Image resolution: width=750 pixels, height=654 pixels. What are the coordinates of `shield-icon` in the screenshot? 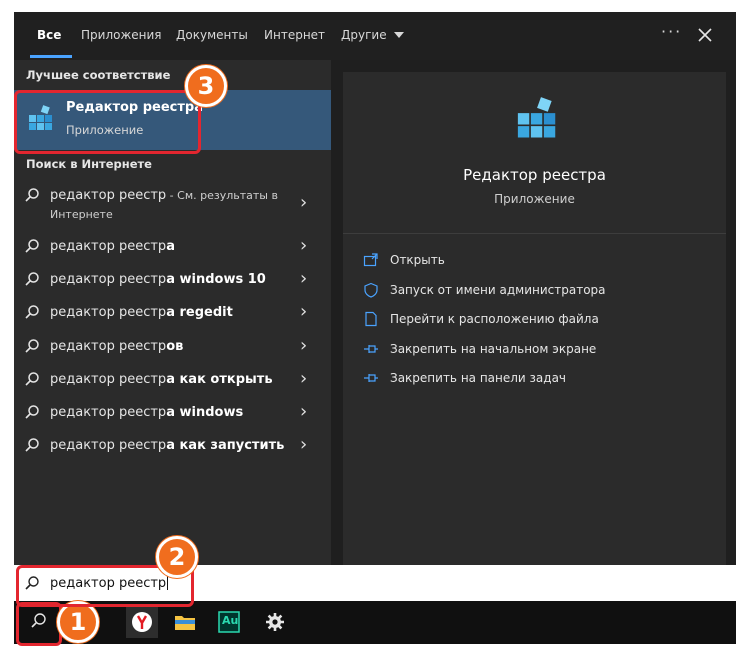 It's located at (371, 290).